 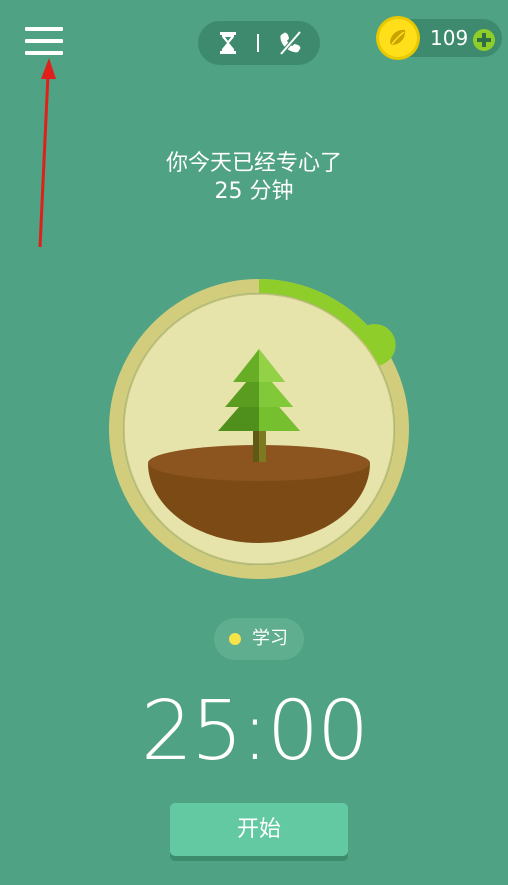 I want to click on tag-color-dot, so click(x=235, y=639).